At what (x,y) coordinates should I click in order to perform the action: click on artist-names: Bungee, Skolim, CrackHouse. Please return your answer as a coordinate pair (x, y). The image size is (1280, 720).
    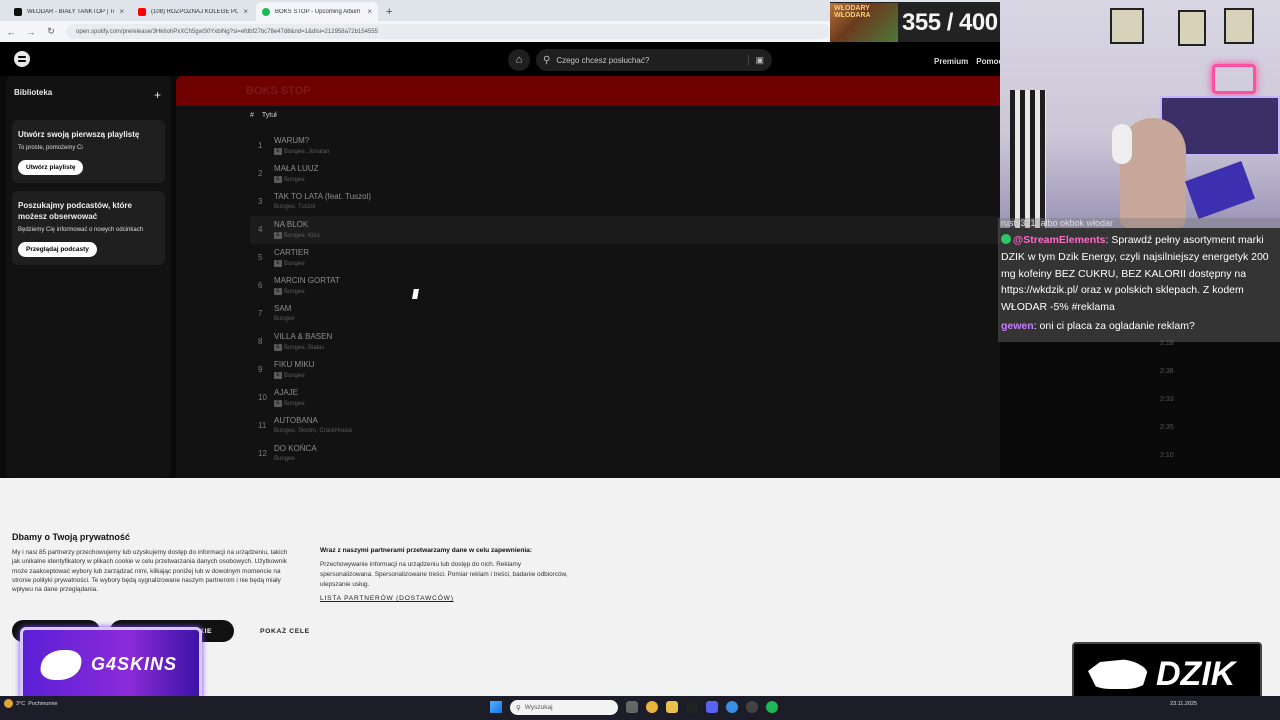
    Looking at the image, I should click on (313, 431).